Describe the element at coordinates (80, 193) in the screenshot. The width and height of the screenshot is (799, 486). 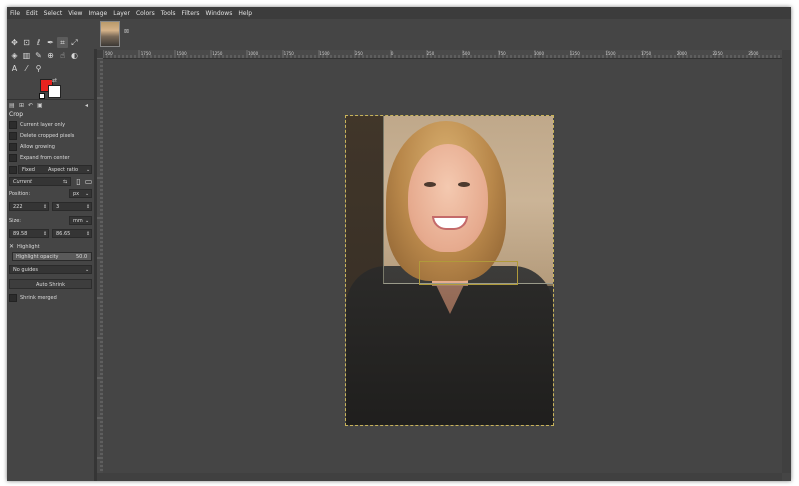
I see `position-unit-select: px ⌄` at that location.